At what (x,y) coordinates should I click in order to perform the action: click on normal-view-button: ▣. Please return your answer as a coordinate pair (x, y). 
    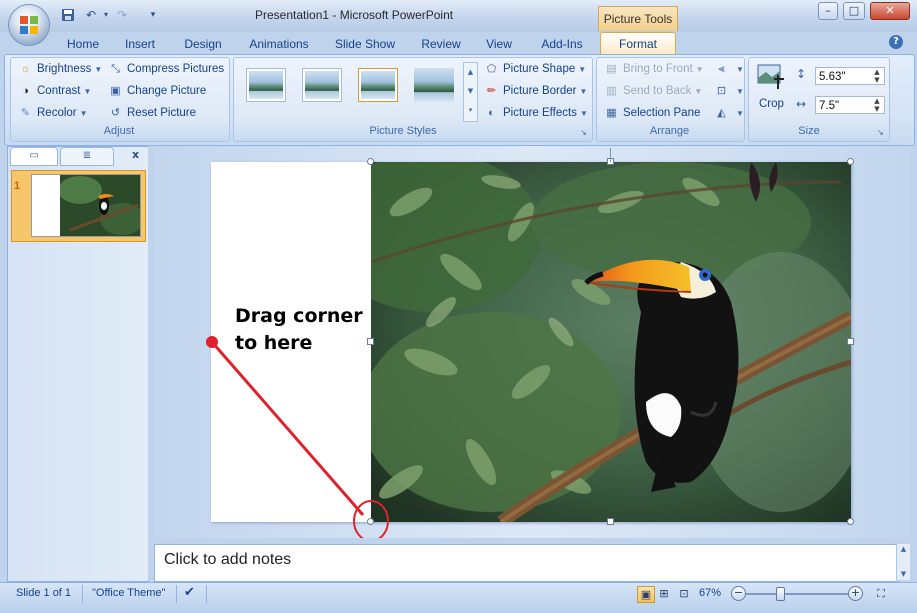
    Looking at the image, I should click on (646, 594).